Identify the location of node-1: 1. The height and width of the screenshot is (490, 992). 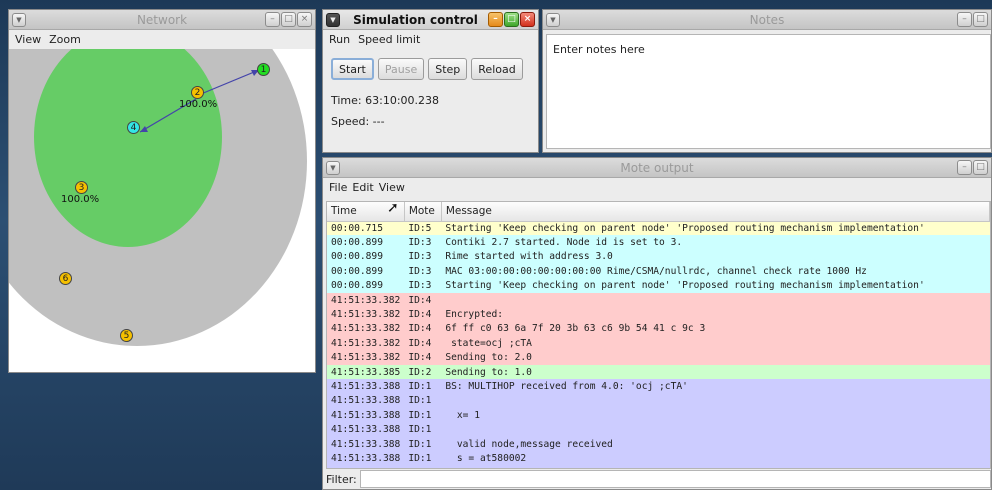
(263, 69).